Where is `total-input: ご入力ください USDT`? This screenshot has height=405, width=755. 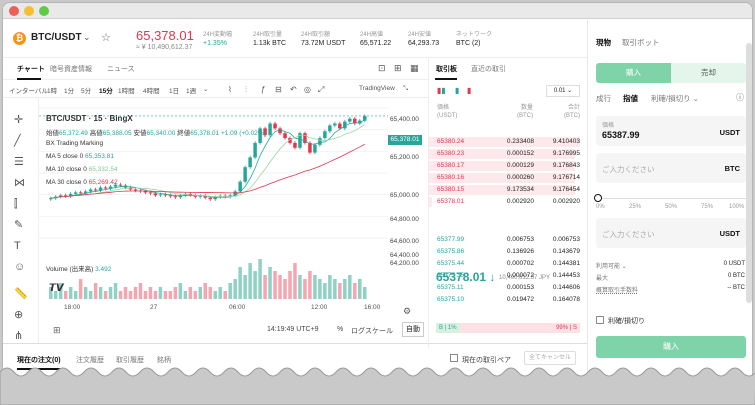 total-input: ご入力ください USDT is located at coordinates (671, 233).